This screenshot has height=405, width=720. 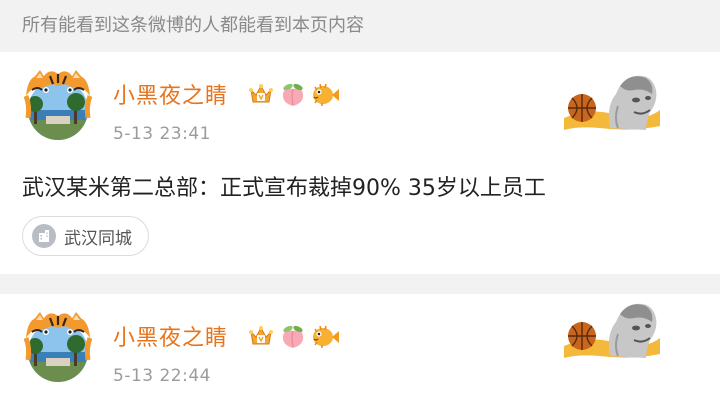 What do you see at coordinates (44, 236) in the screenshot?
I see `building-icon` at bounding box center [44, 236].